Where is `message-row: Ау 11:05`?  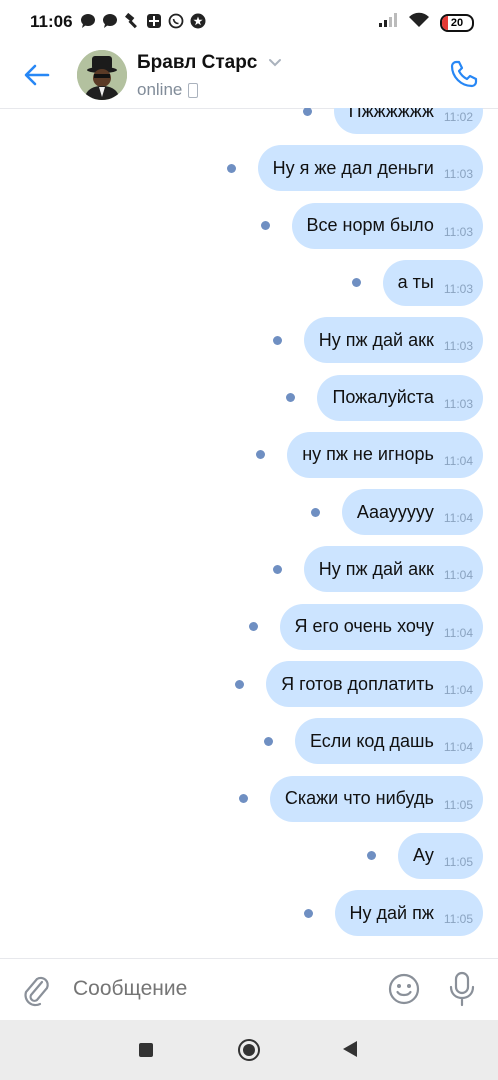
message-row: Ау 11:05 is located at coordinates (425, 855).